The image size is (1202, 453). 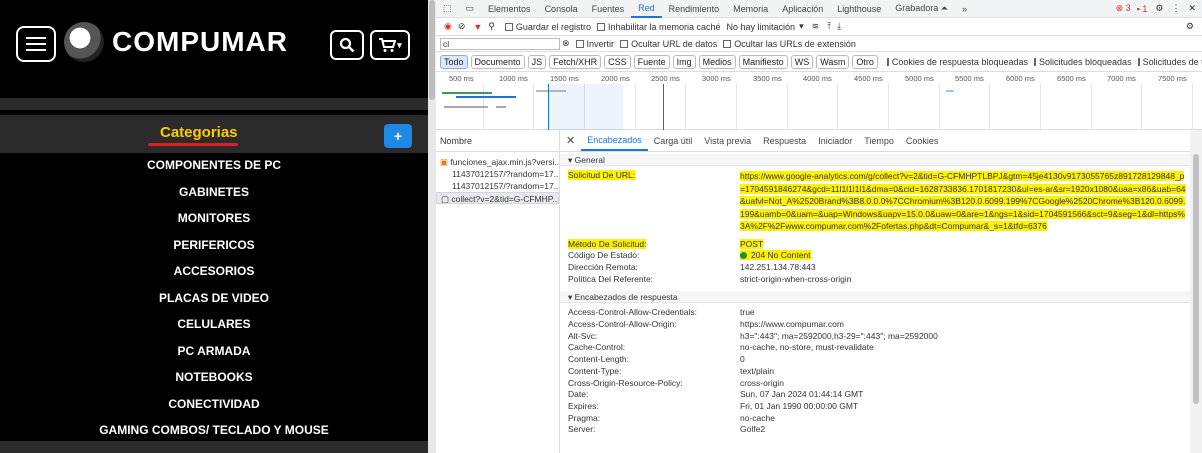 I want to click on categories-expand-button: +, so click(x=398, y=136).